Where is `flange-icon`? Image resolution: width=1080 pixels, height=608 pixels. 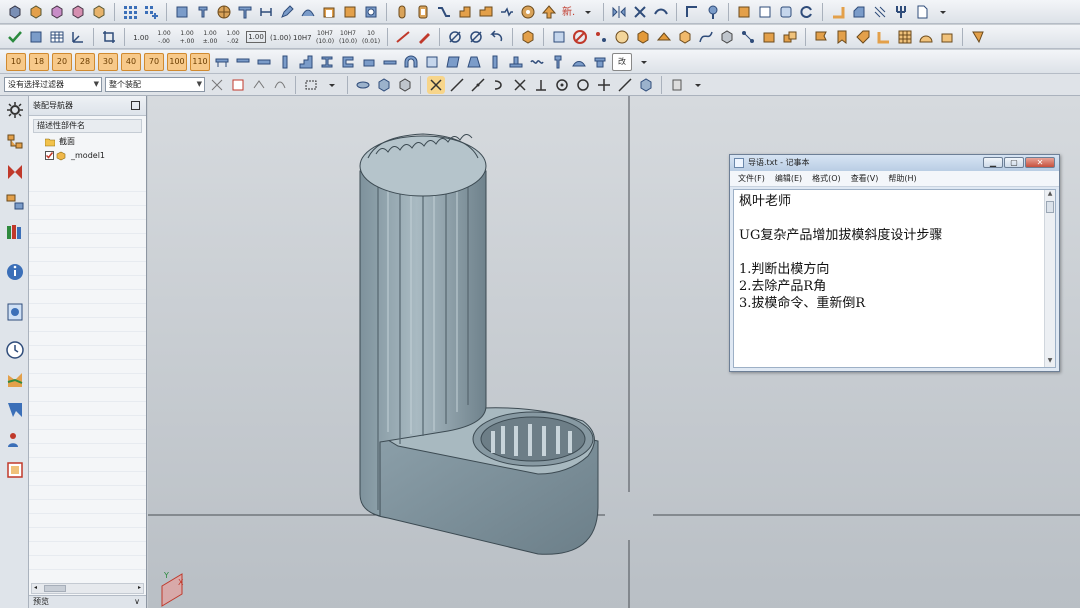
flange-icon is located at coordinates (600, 62).